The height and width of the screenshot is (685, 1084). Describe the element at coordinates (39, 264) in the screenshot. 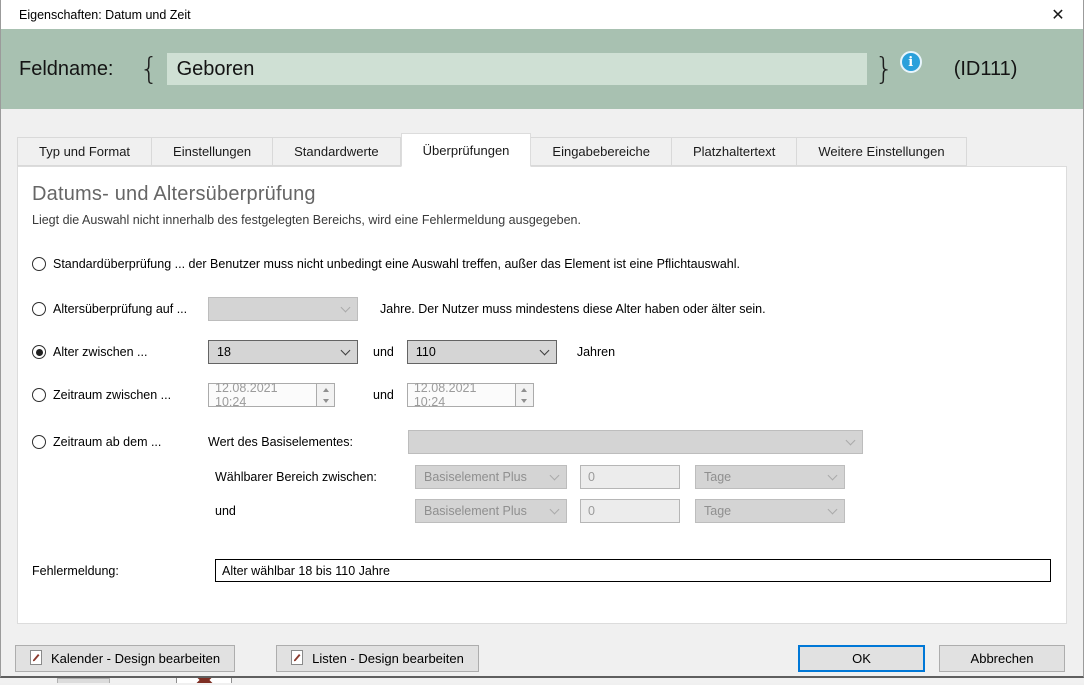

I see `radio-standard` at that location.